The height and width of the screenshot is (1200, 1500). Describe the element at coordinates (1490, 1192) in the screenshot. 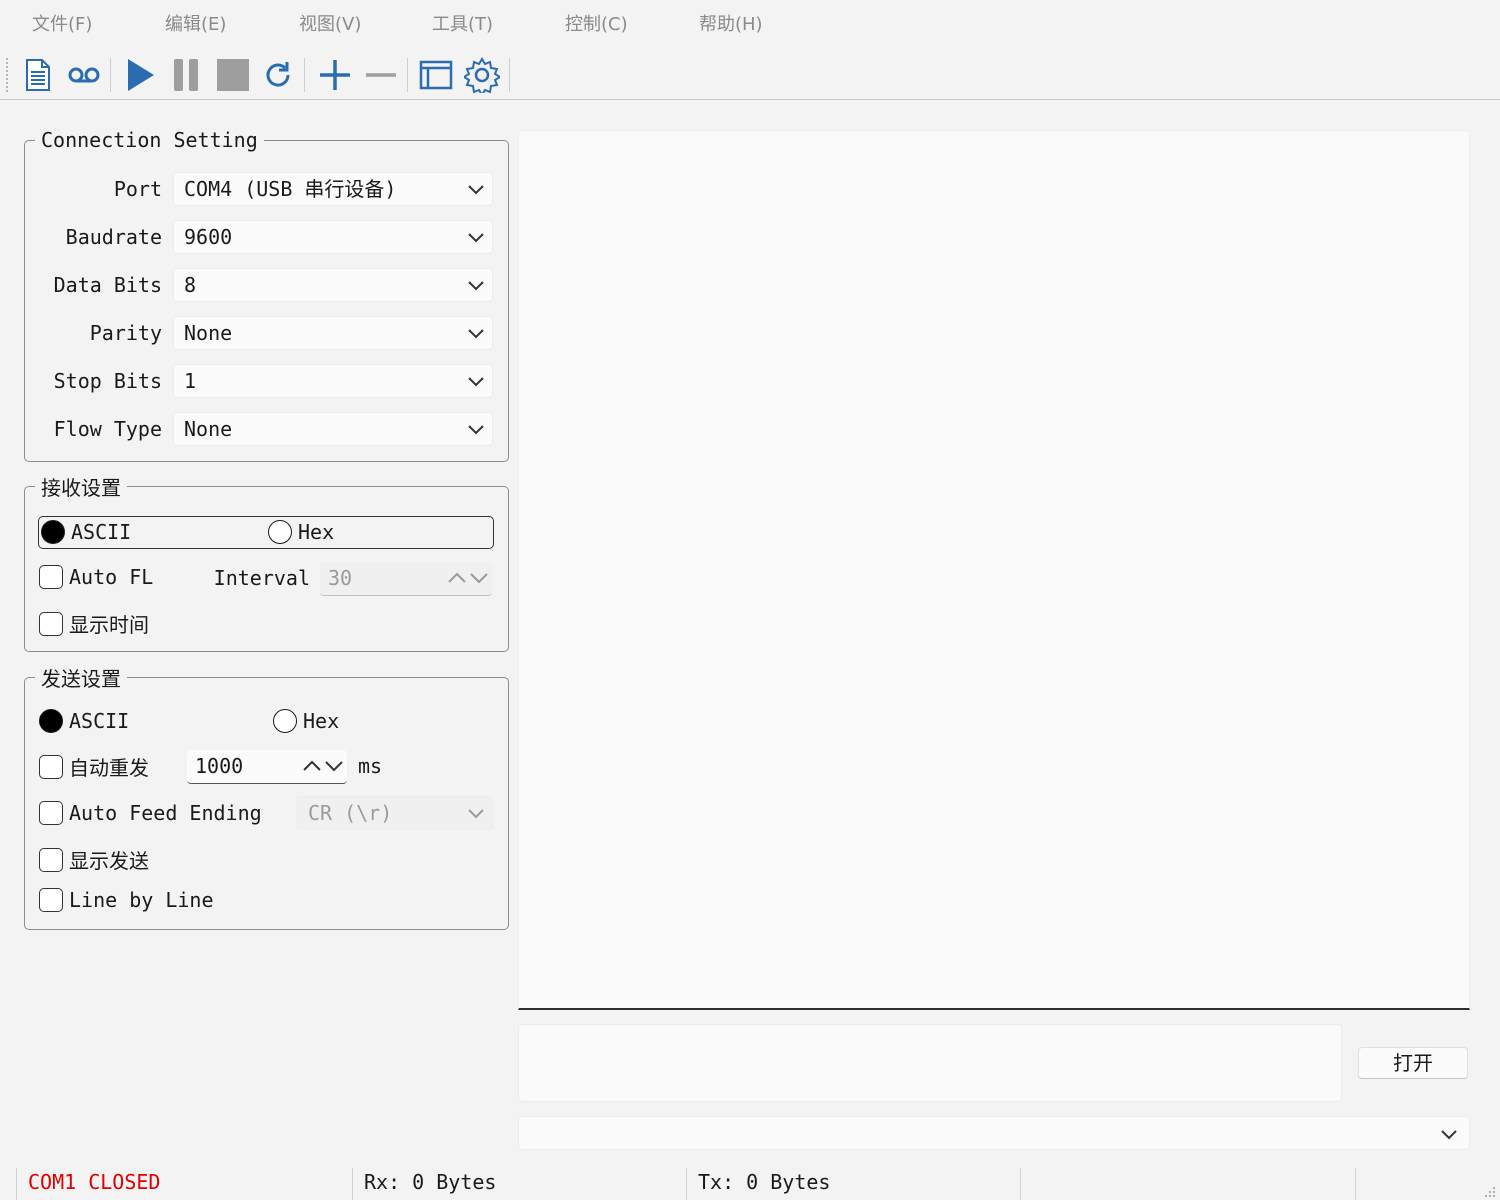

I see `resize-grip-icon` at that location.